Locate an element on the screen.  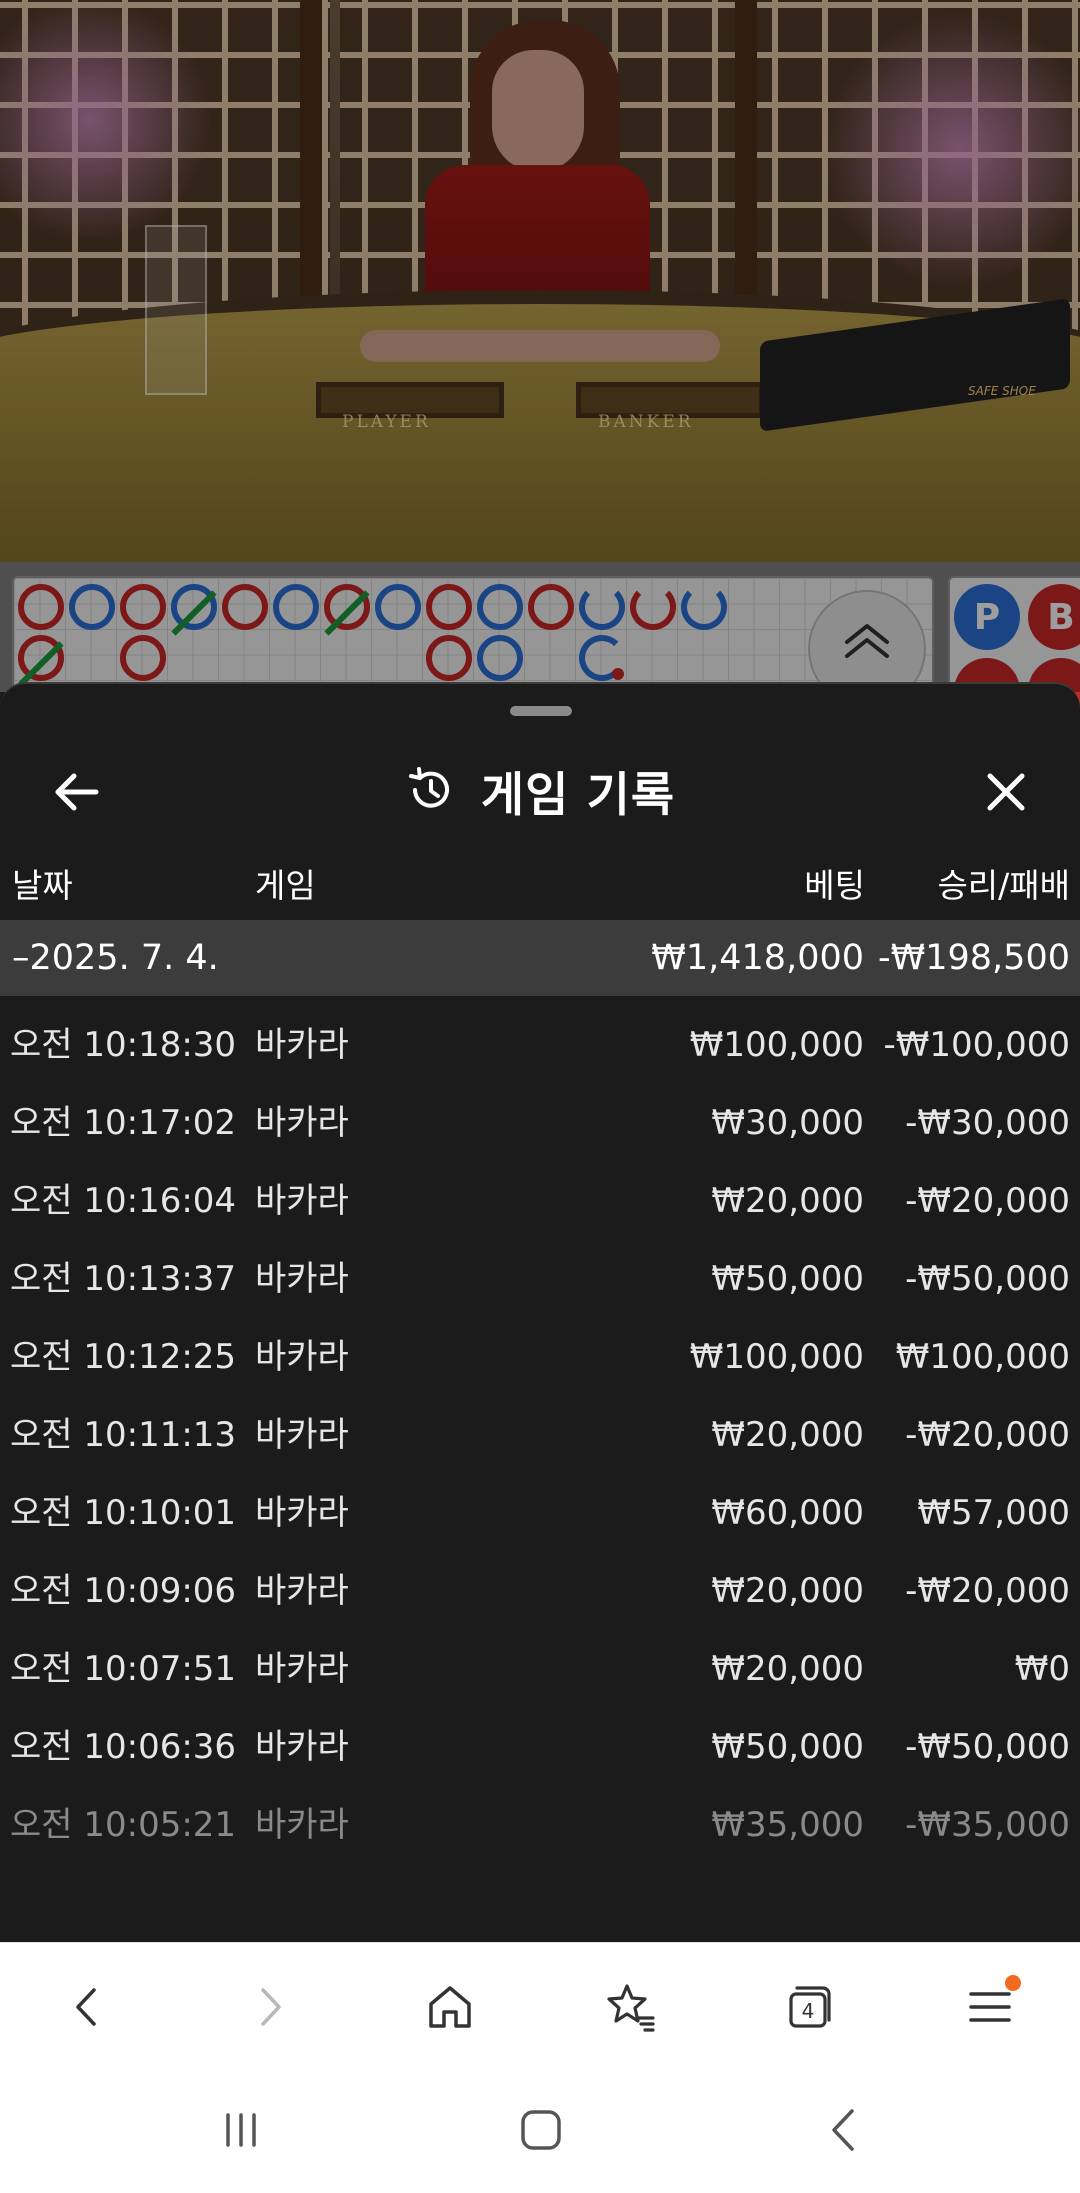
history-icon is located at coordinates (428, 787).